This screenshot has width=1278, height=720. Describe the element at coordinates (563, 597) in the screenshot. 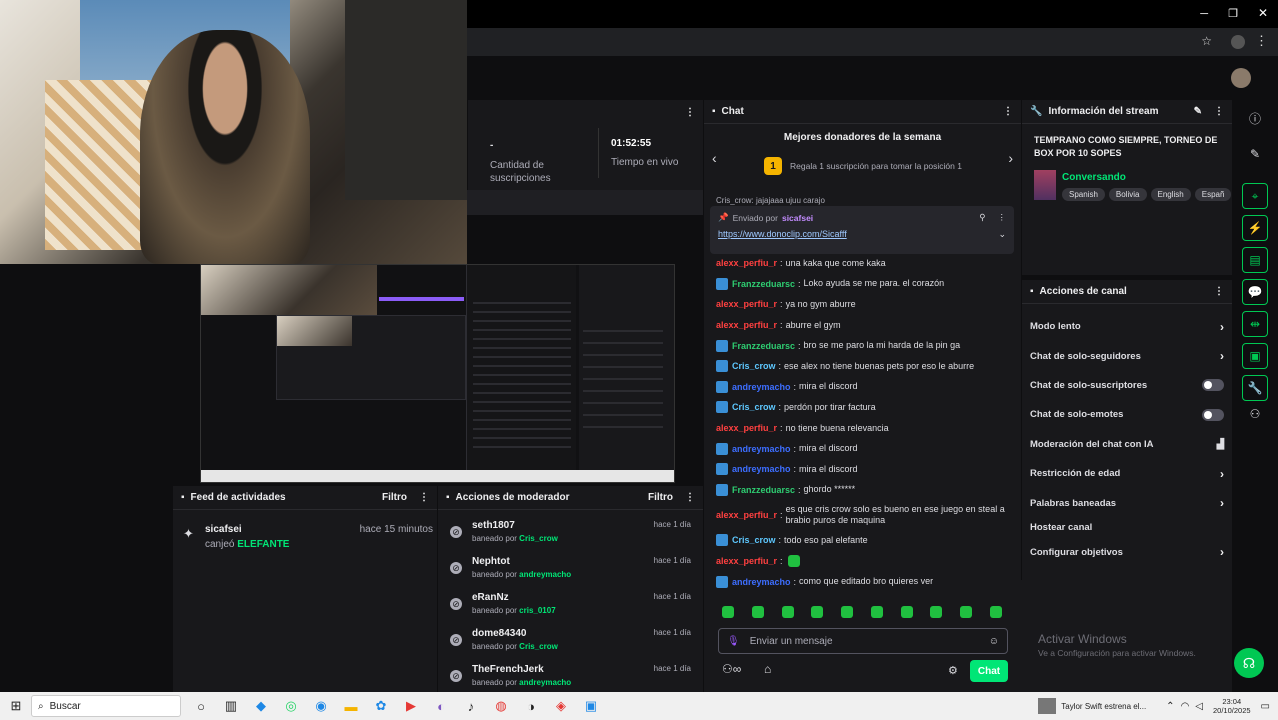

I see `banned-user: eRanNz` at that location.